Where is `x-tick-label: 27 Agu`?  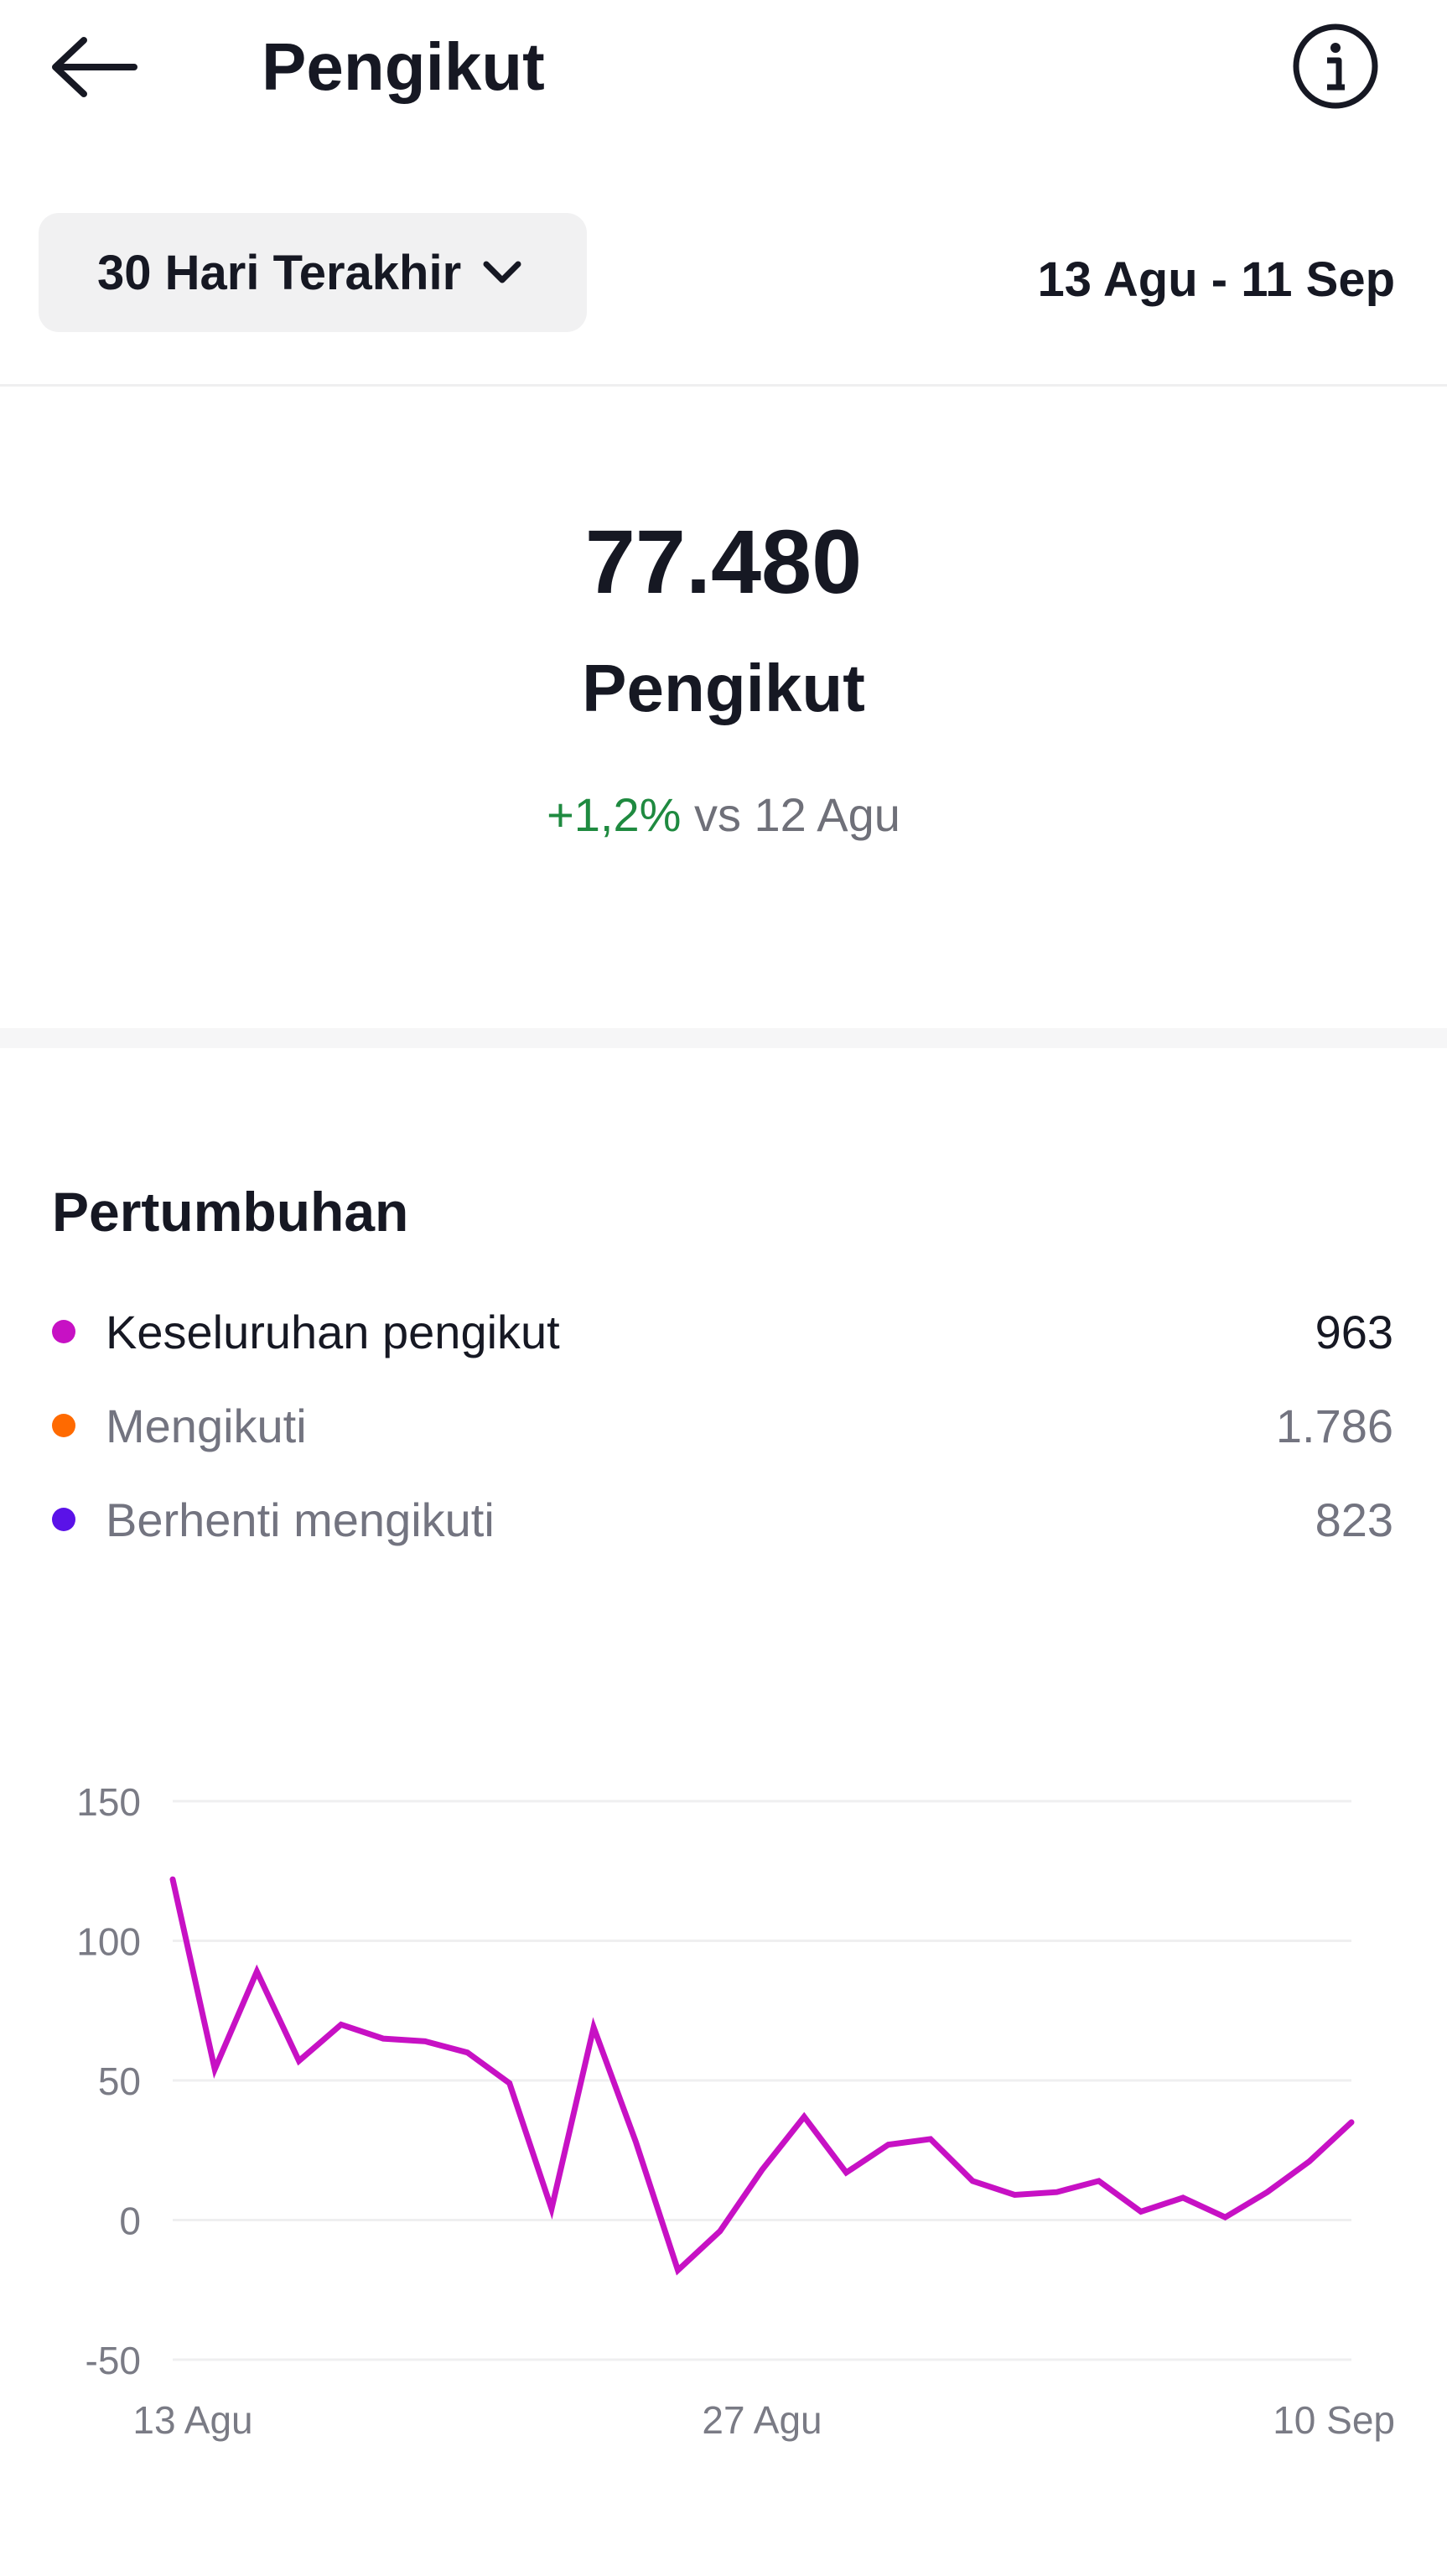 x-tick-label: 27 Agu is located at coordinates (762, 2420).